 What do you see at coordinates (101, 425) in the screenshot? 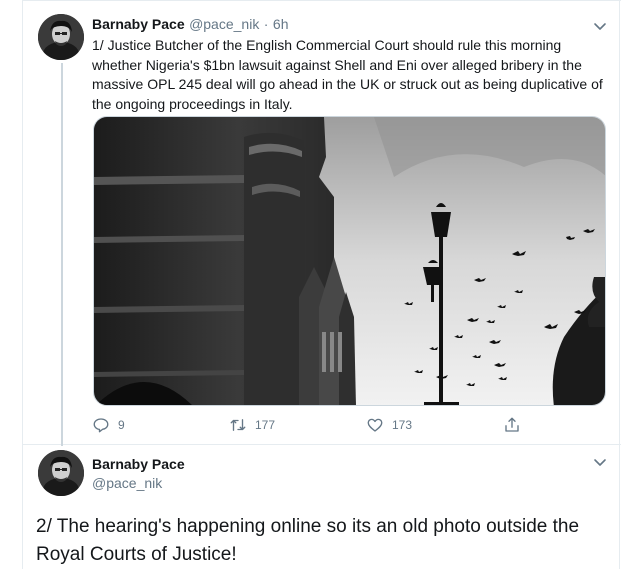
I see `reply-icon` at bounding box center [101, 425].